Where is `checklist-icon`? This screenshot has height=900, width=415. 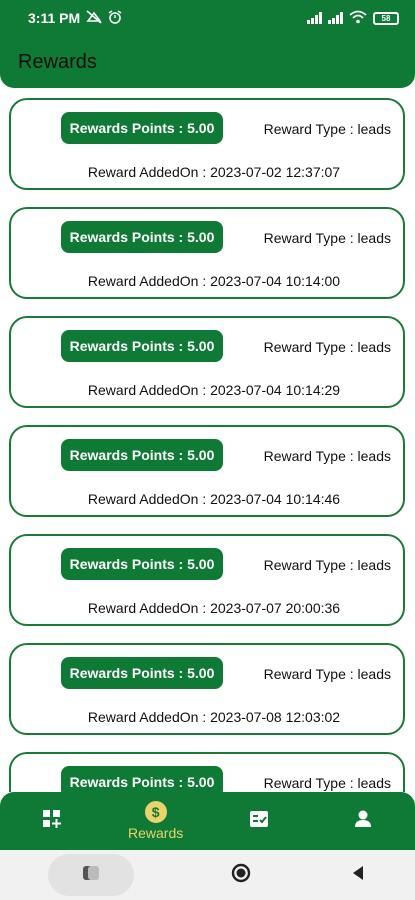 checklist-icon is located at coordinates (259, 821).